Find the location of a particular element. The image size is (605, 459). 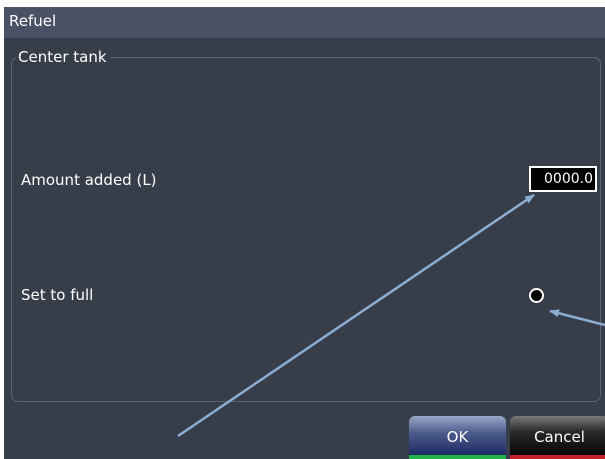

set-to-full-label: Set to full is located at coordinates (57, 295).